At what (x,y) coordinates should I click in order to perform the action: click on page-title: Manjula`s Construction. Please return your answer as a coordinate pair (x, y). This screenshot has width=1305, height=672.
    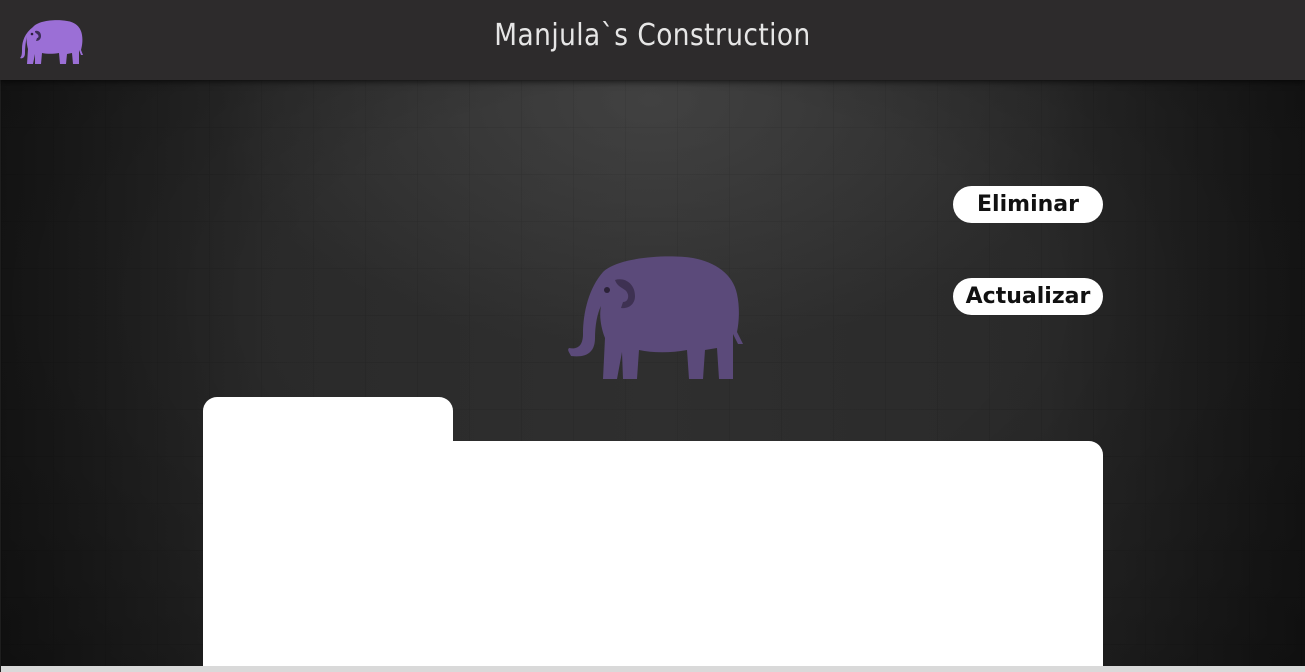
    Looking at the image, I should click on (652, 35).